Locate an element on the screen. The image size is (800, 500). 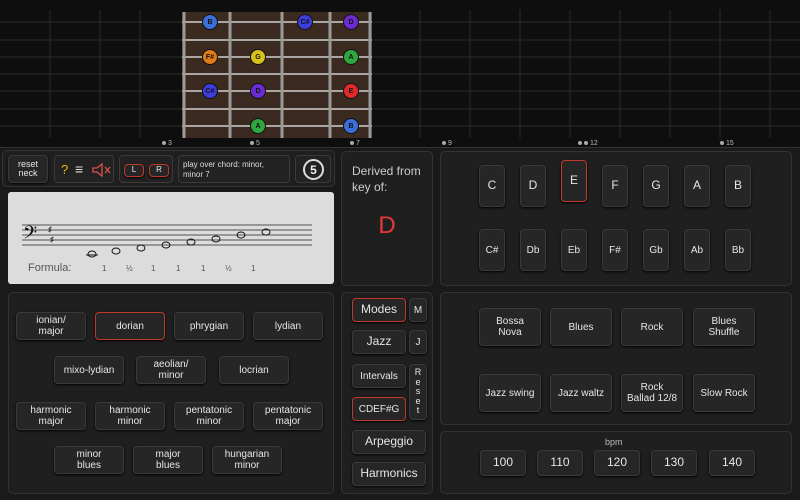
key-button-e: E is located at coordinates (574, 181).